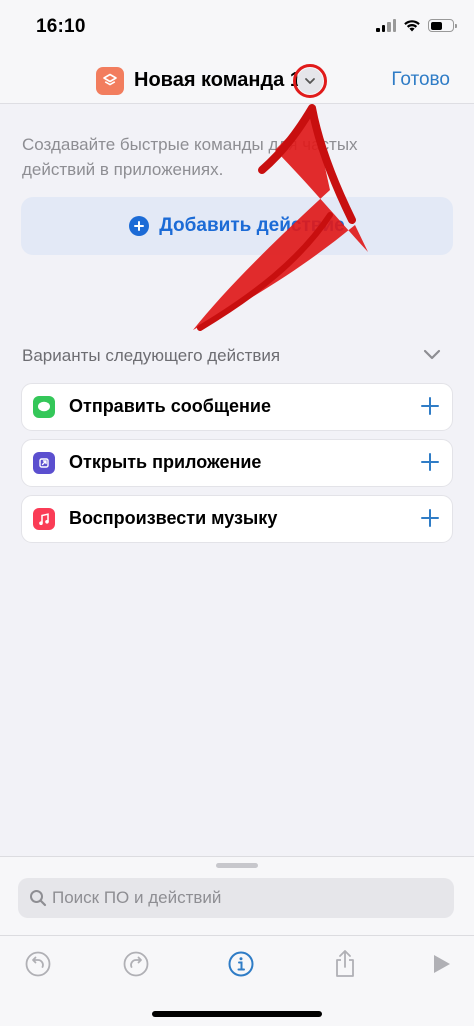 Image resolution: width=474 pixels, height=1026 pixels. What do you see at coordinates (241, 964) in the screenshot?
I see `info-icon` at bounding box center [241, 964].